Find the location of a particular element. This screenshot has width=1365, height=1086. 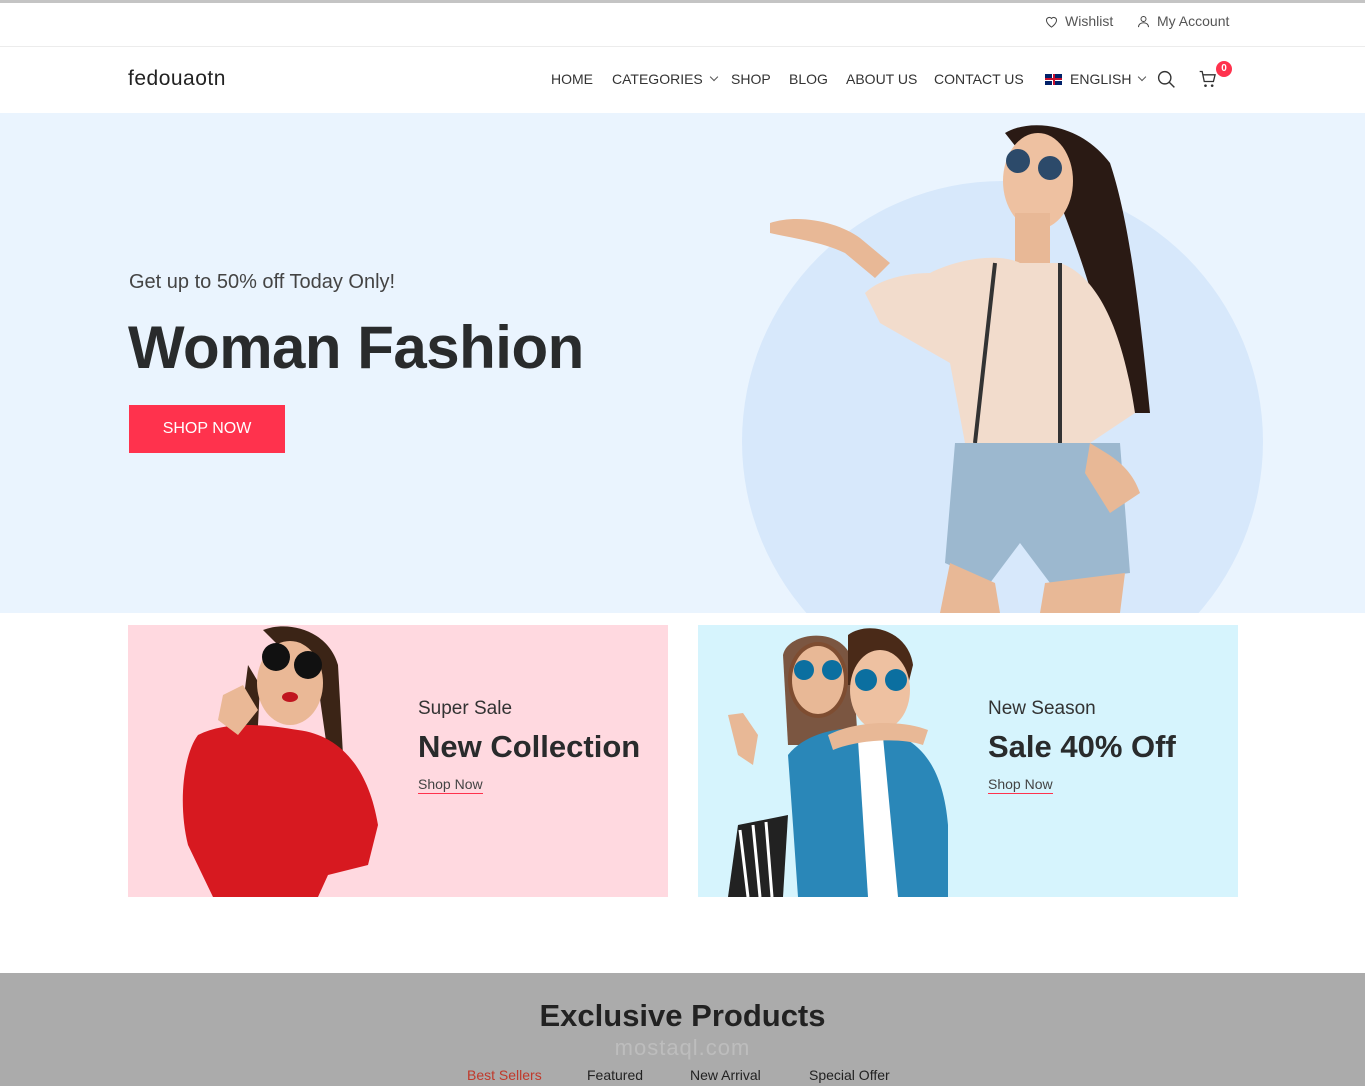

site-logo: fedouaotn is located at coordinates (177, 79).